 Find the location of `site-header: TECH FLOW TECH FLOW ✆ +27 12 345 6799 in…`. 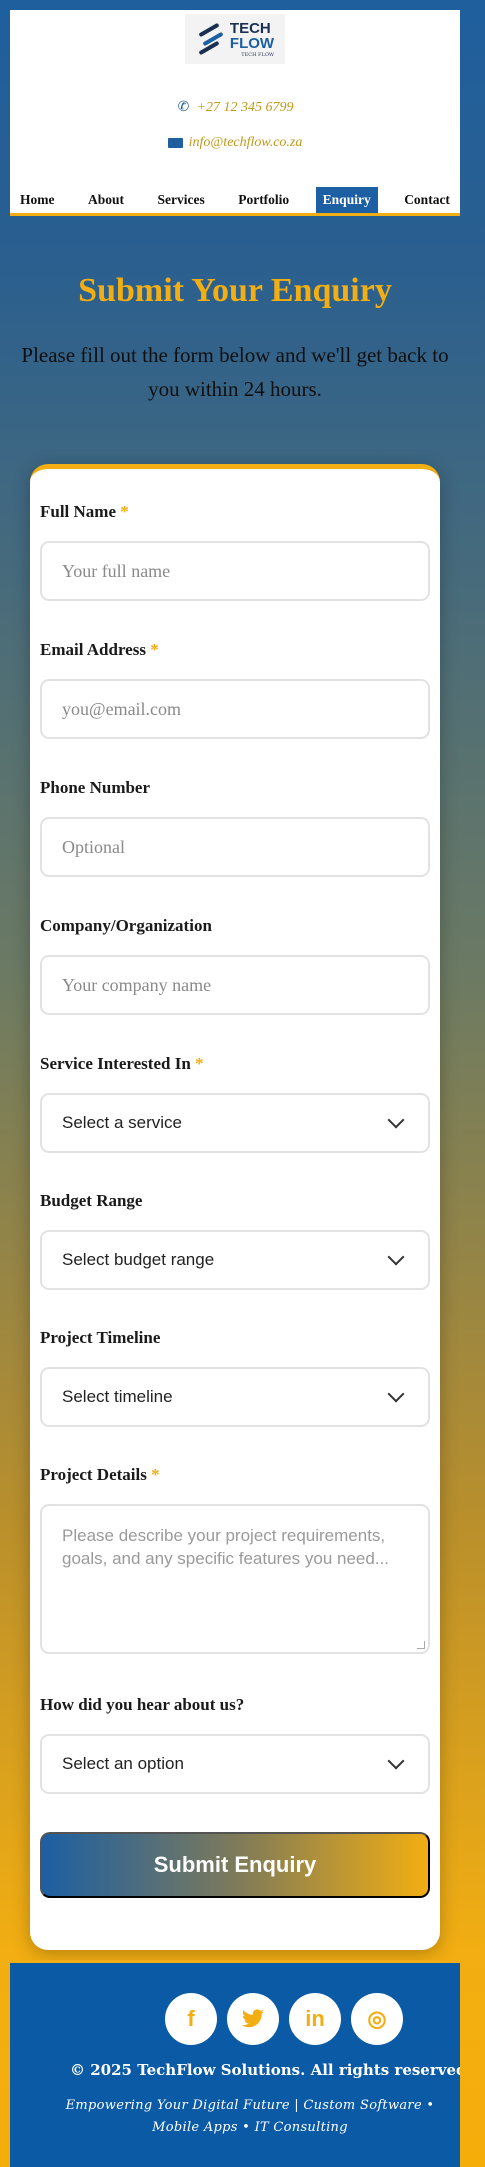

site-header: TECH FLOW TECH FLOW ✆ +27 12 345 6799 in… is located at coordinates (235, 113).